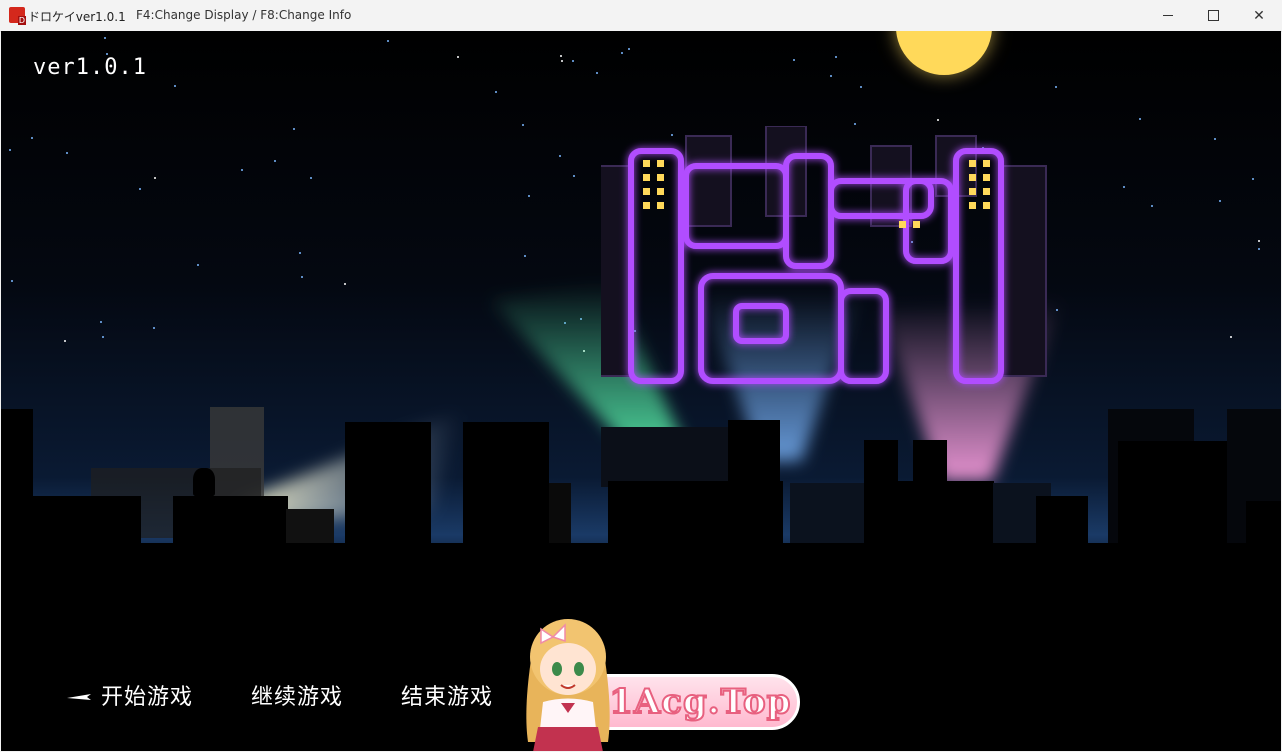 Image resolution: width=1282 pixels, height=752 pixels. I want to click on menu-start-game: 开始游戏, so click(147, 695).